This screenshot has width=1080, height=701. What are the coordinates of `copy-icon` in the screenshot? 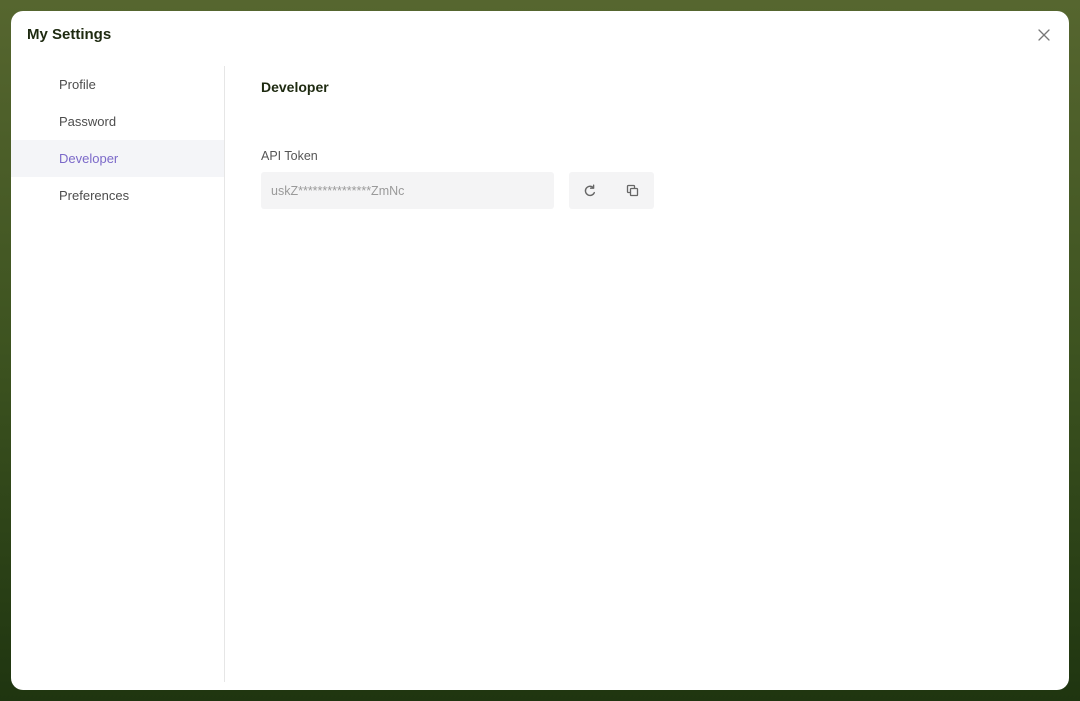 It's located at (633, 190).